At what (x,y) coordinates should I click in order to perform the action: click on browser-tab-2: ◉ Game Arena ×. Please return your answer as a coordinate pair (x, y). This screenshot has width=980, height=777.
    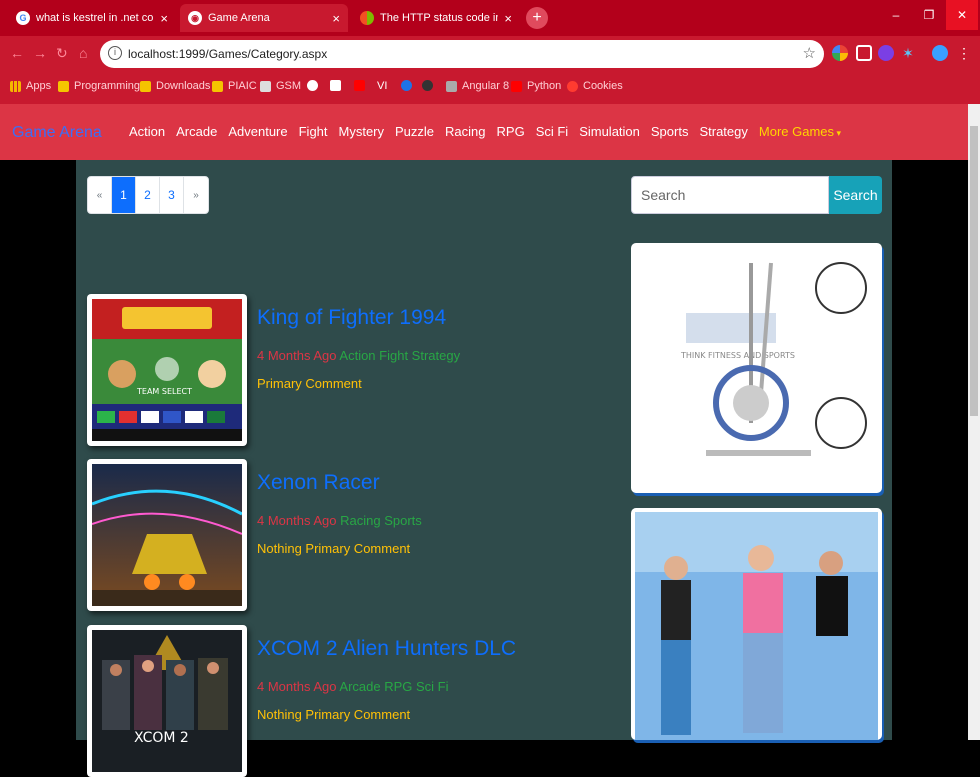
    Looking at the image, I should click on (264, 18).